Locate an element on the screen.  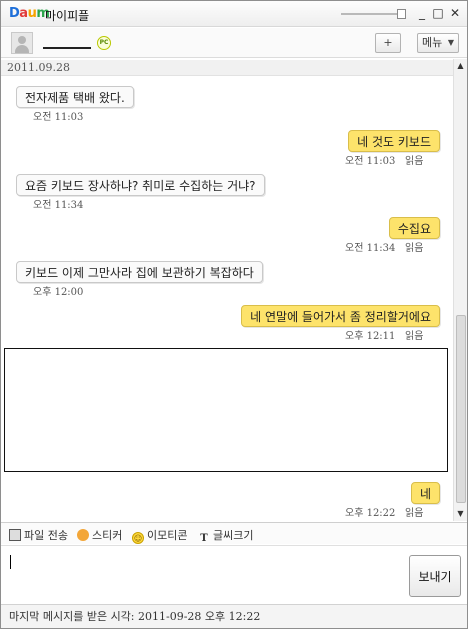
message-sent: 네 것도 키보드 is located at coordinates (394, 141).